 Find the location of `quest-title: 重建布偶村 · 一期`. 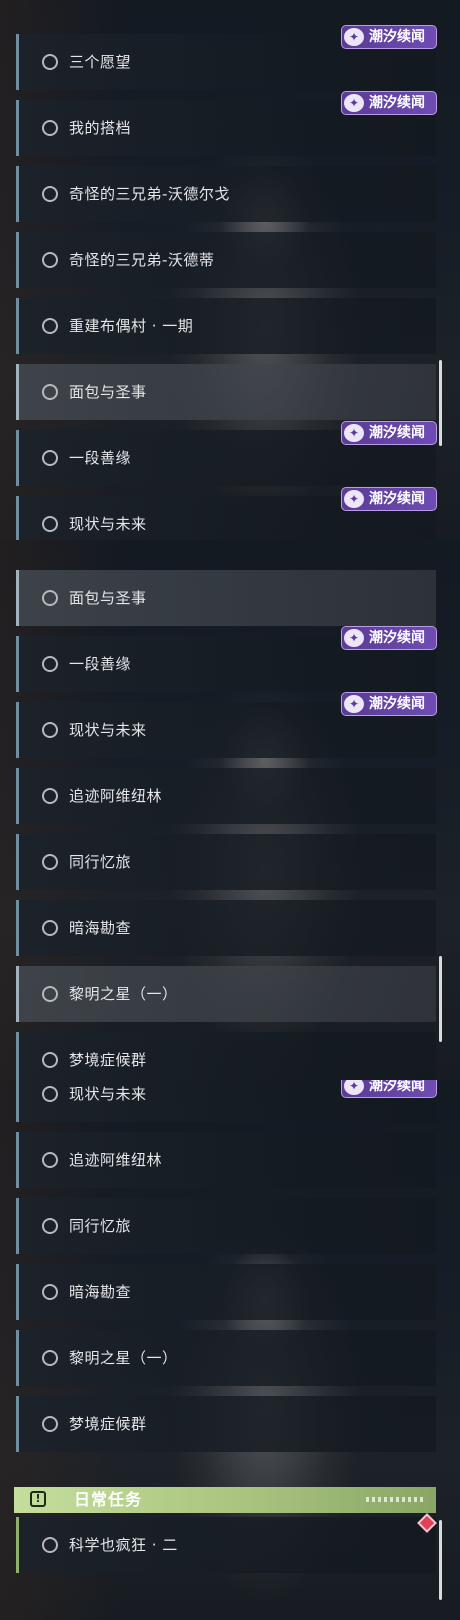

quest-title: 重建布偶村 · 一期 is located at coordinates (131, 326).